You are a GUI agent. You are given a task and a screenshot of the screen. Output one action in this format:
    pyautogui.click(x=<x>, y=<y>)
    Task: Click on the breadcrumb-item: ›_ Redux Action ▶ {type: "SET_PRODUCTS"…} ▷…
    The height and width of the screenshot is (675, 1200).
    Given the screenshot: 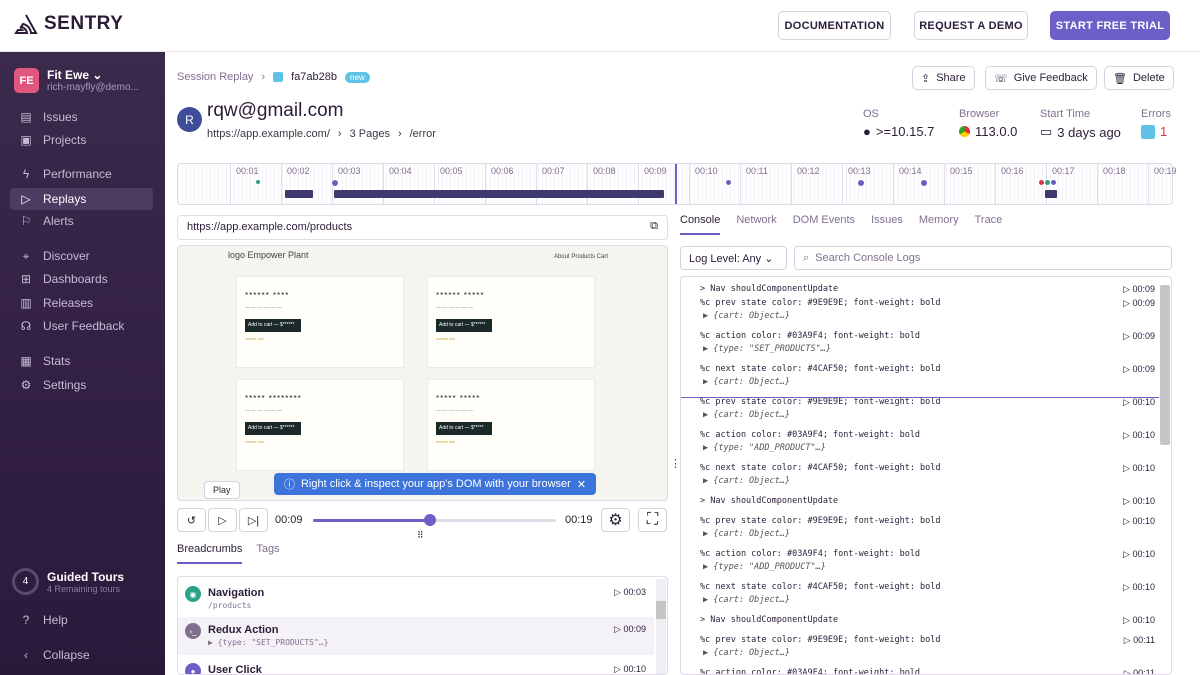 What is the action you would take?
    pyautogui.click(x=416, y=636)
    